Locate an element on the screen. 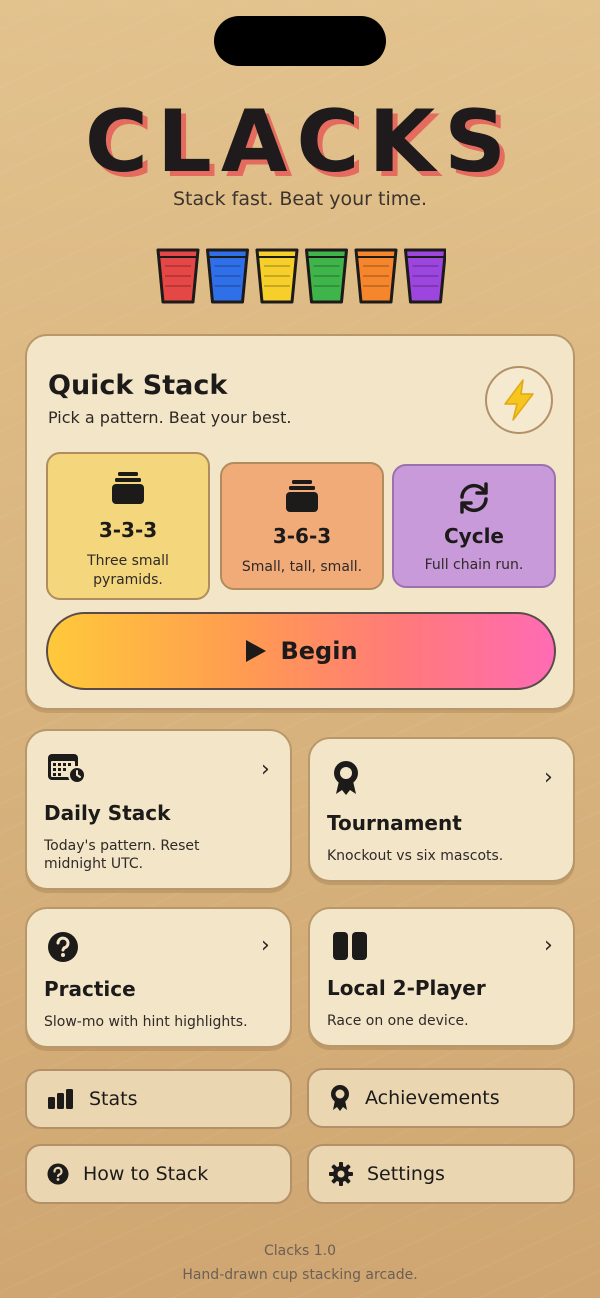  tournament-card: › Tournament Knockout vs six mascots. is located at coordinates (441, 809).